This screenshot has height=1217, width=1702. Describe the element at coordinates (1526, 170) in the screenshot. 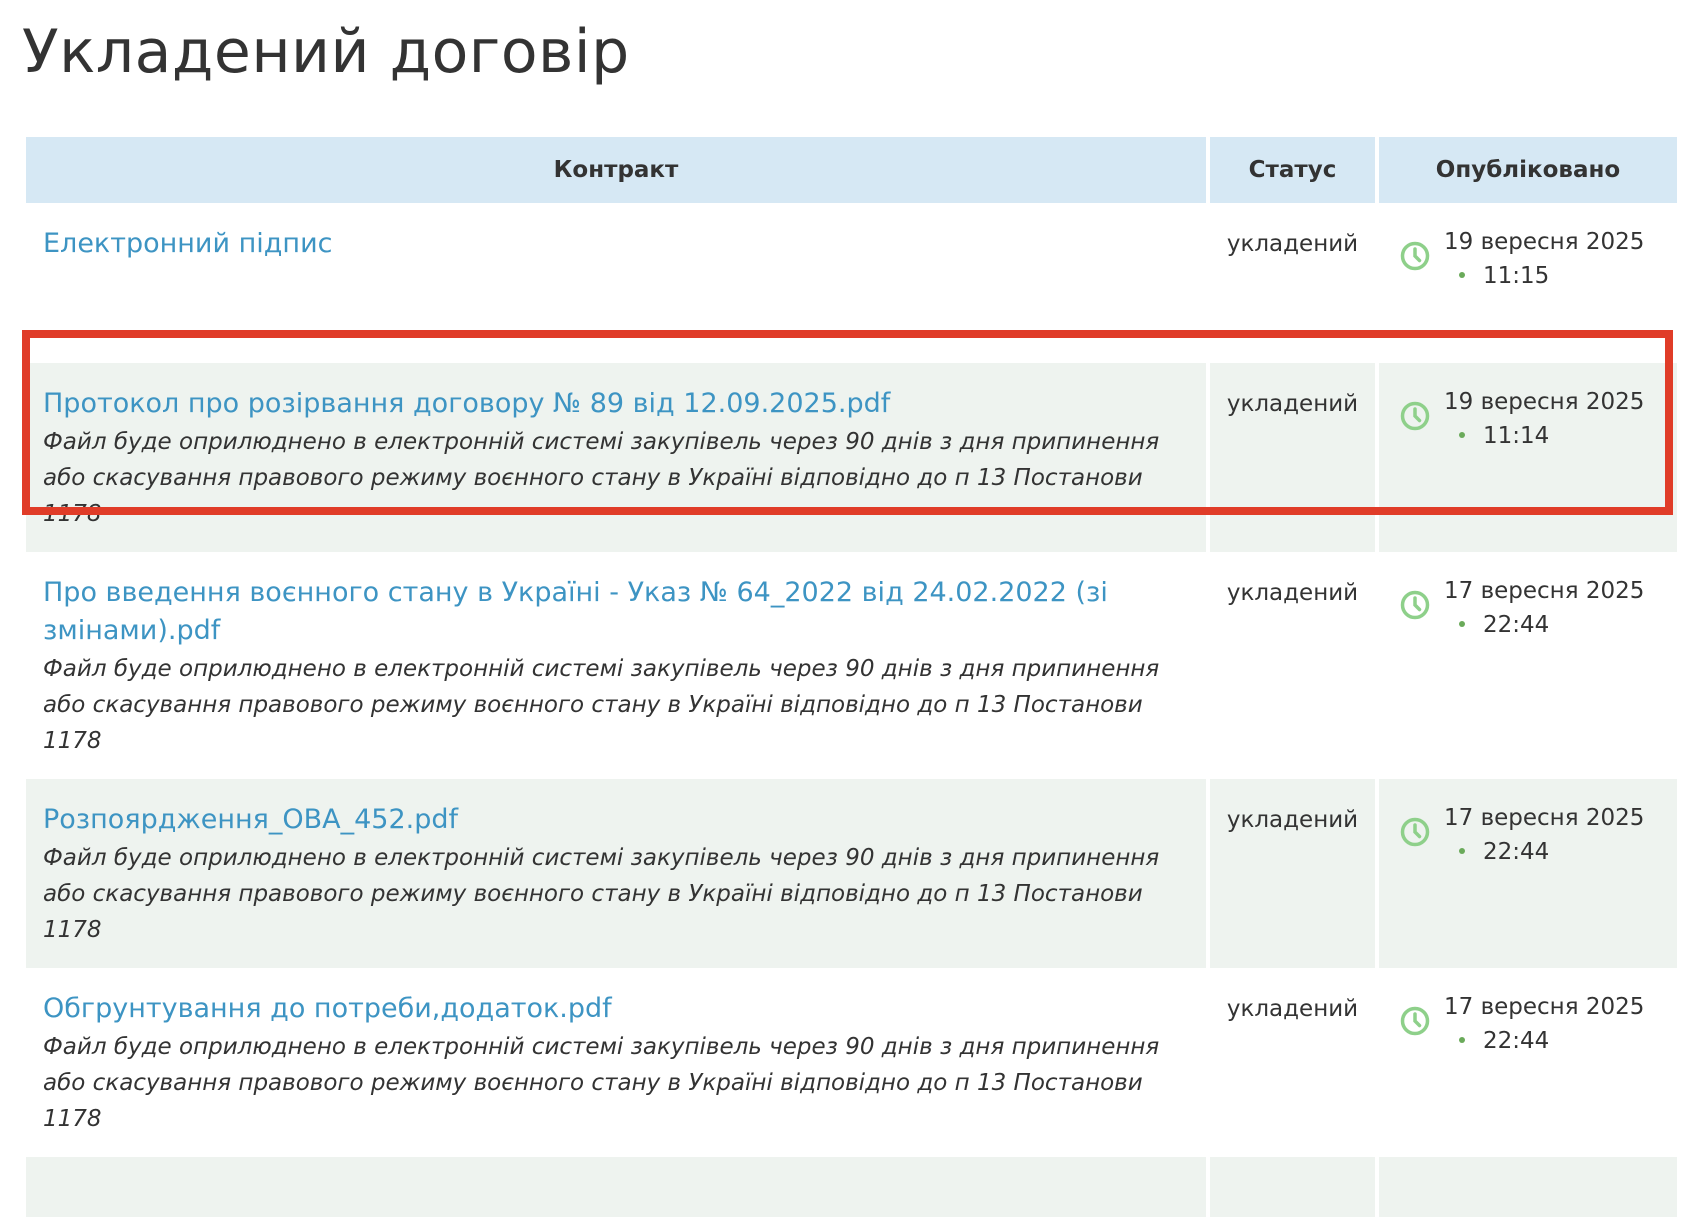

I see `column-header-published: Опубліковано` at that location.